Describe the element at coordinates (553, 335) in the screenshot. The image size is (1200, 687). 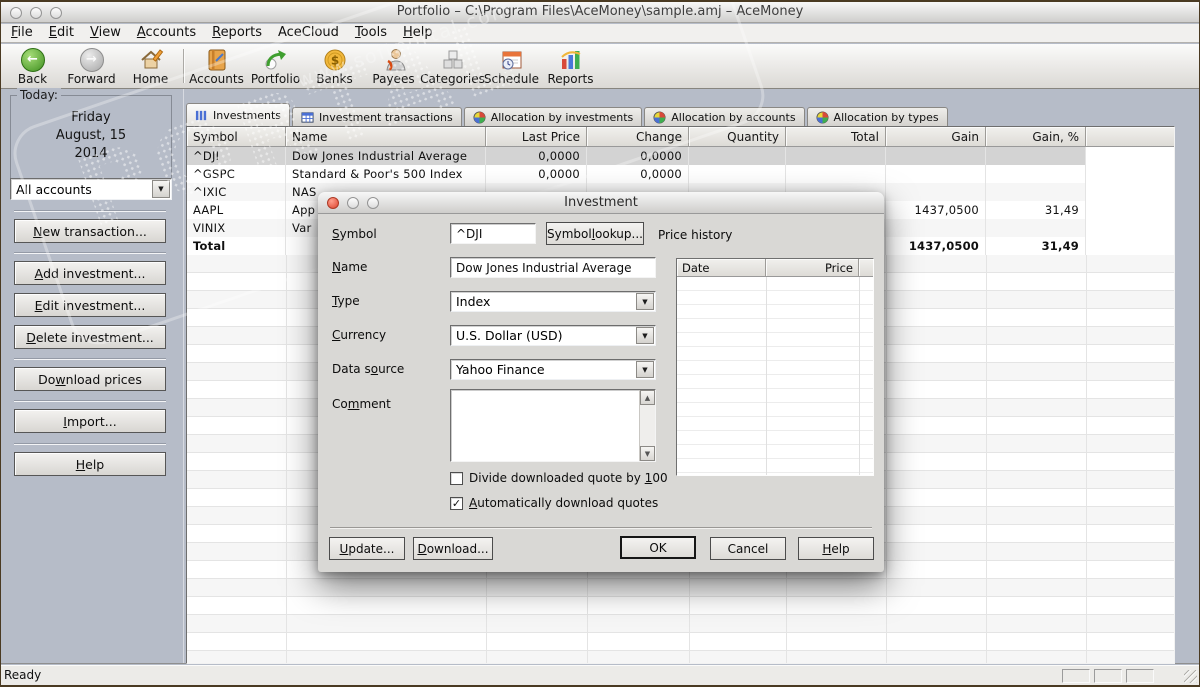
I see `currency-select: U.S. Dollar (USD) ▼` at that location.